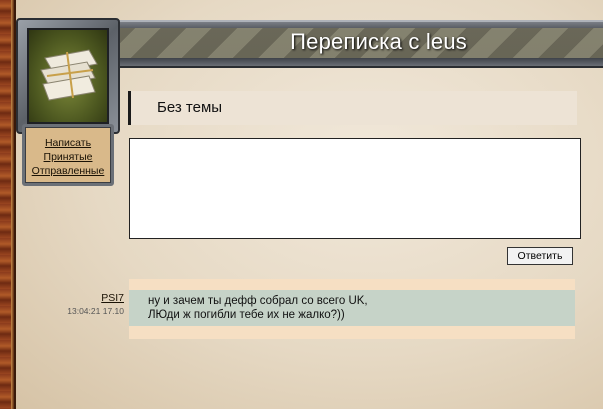  I want to click on mail-menu: Написать Принятые Отправленные, so click(68, 155).